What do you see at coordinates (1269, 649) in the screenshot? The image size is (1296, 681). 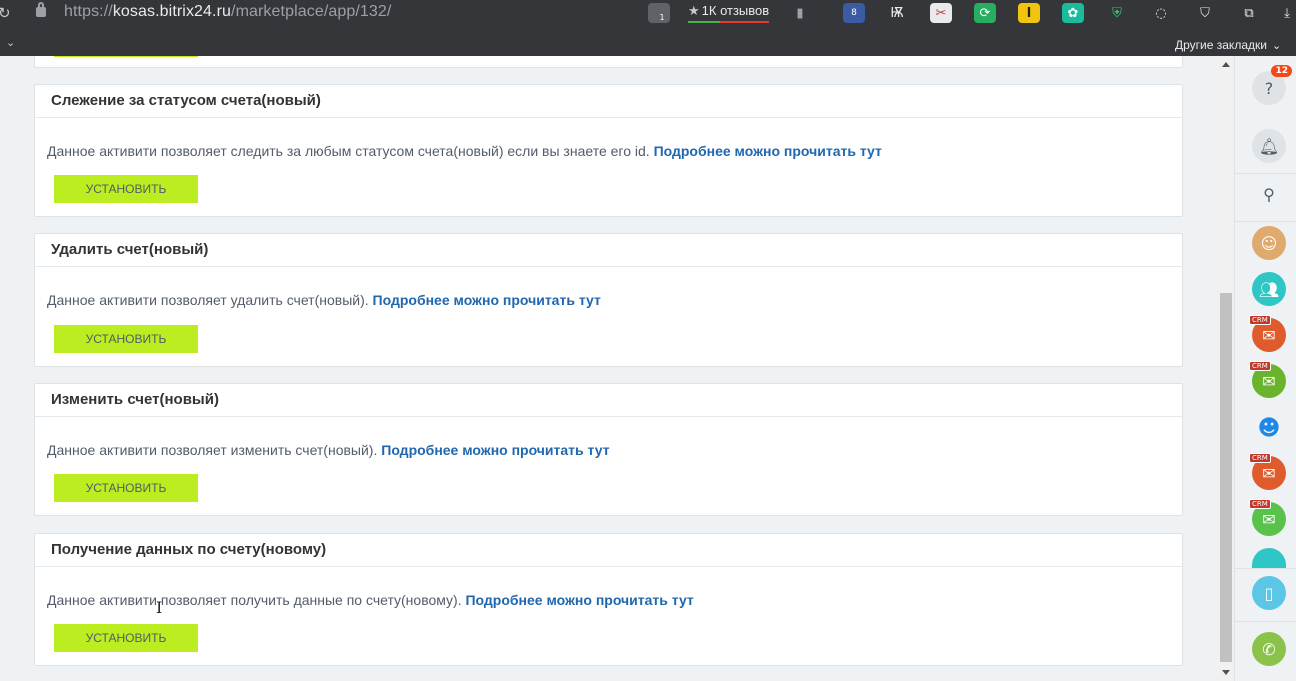 I see `phone-icon: ✆` at bounding box center [1269, 649].